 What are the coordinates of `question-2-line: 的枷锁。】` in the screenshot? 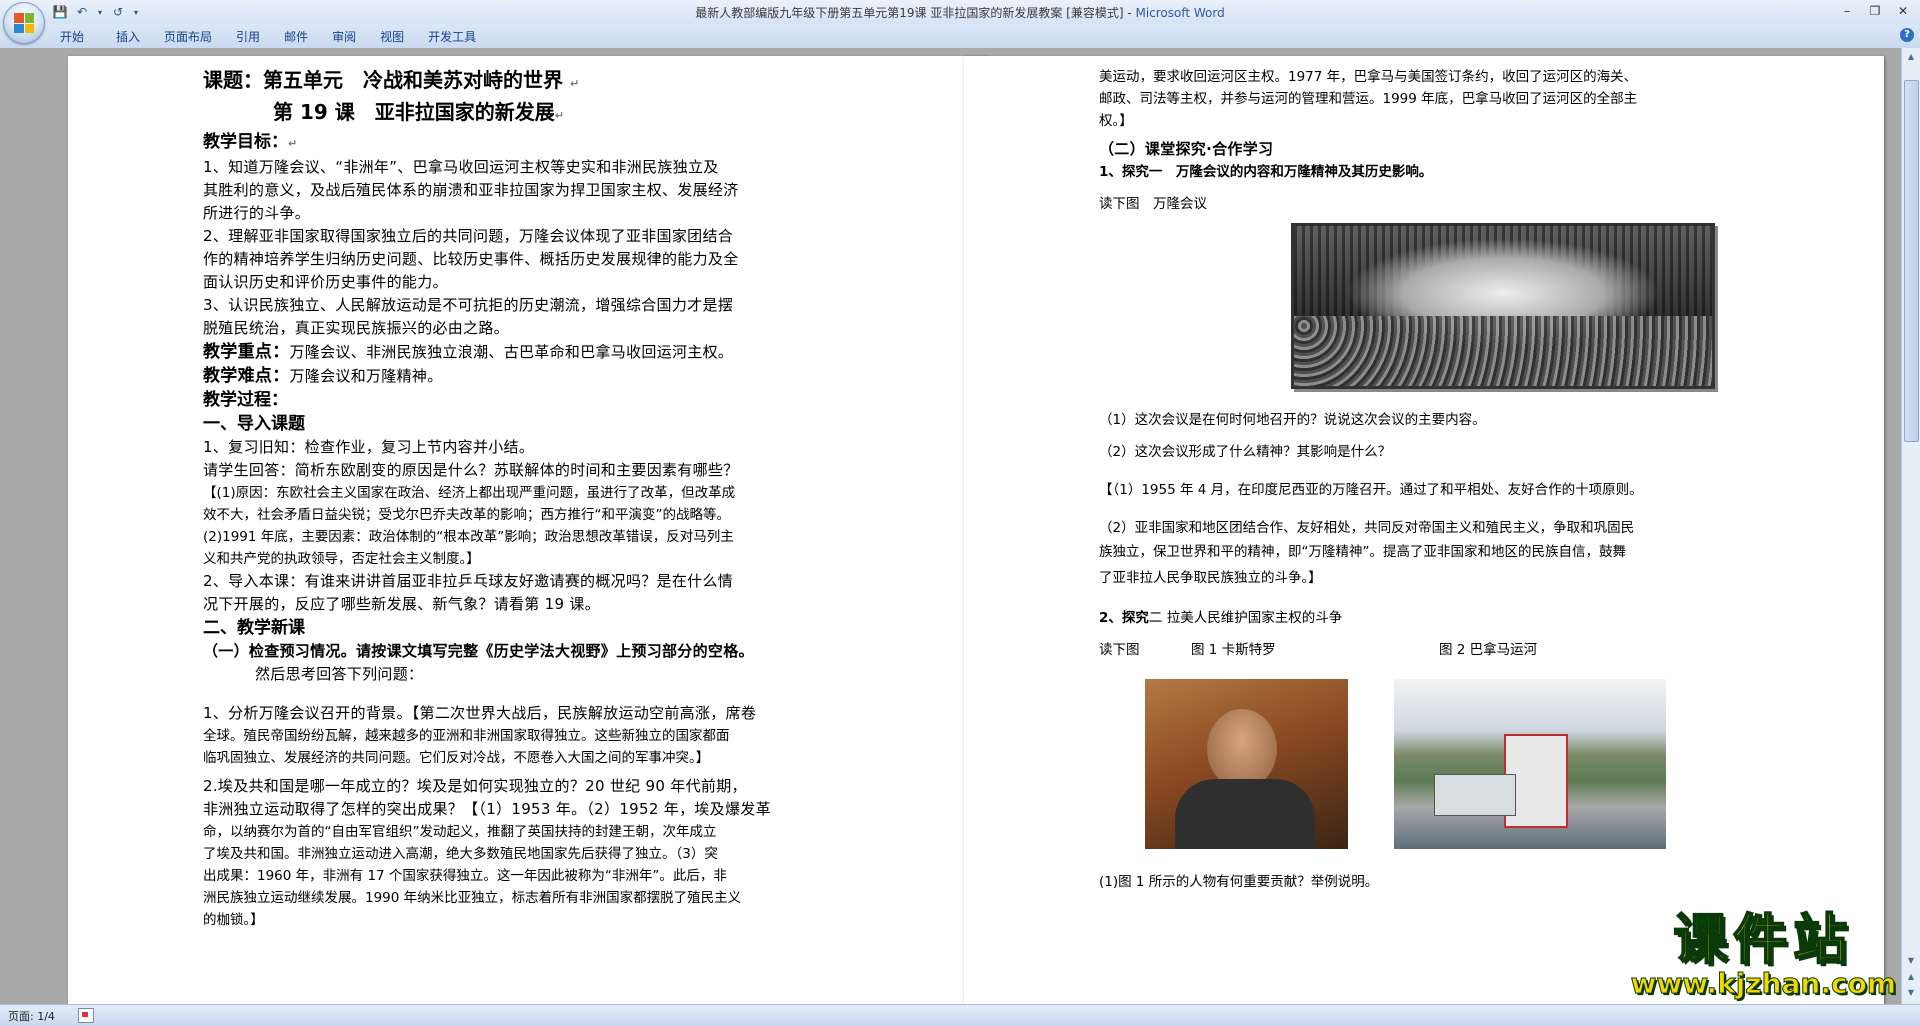 It's located at (233, 920).